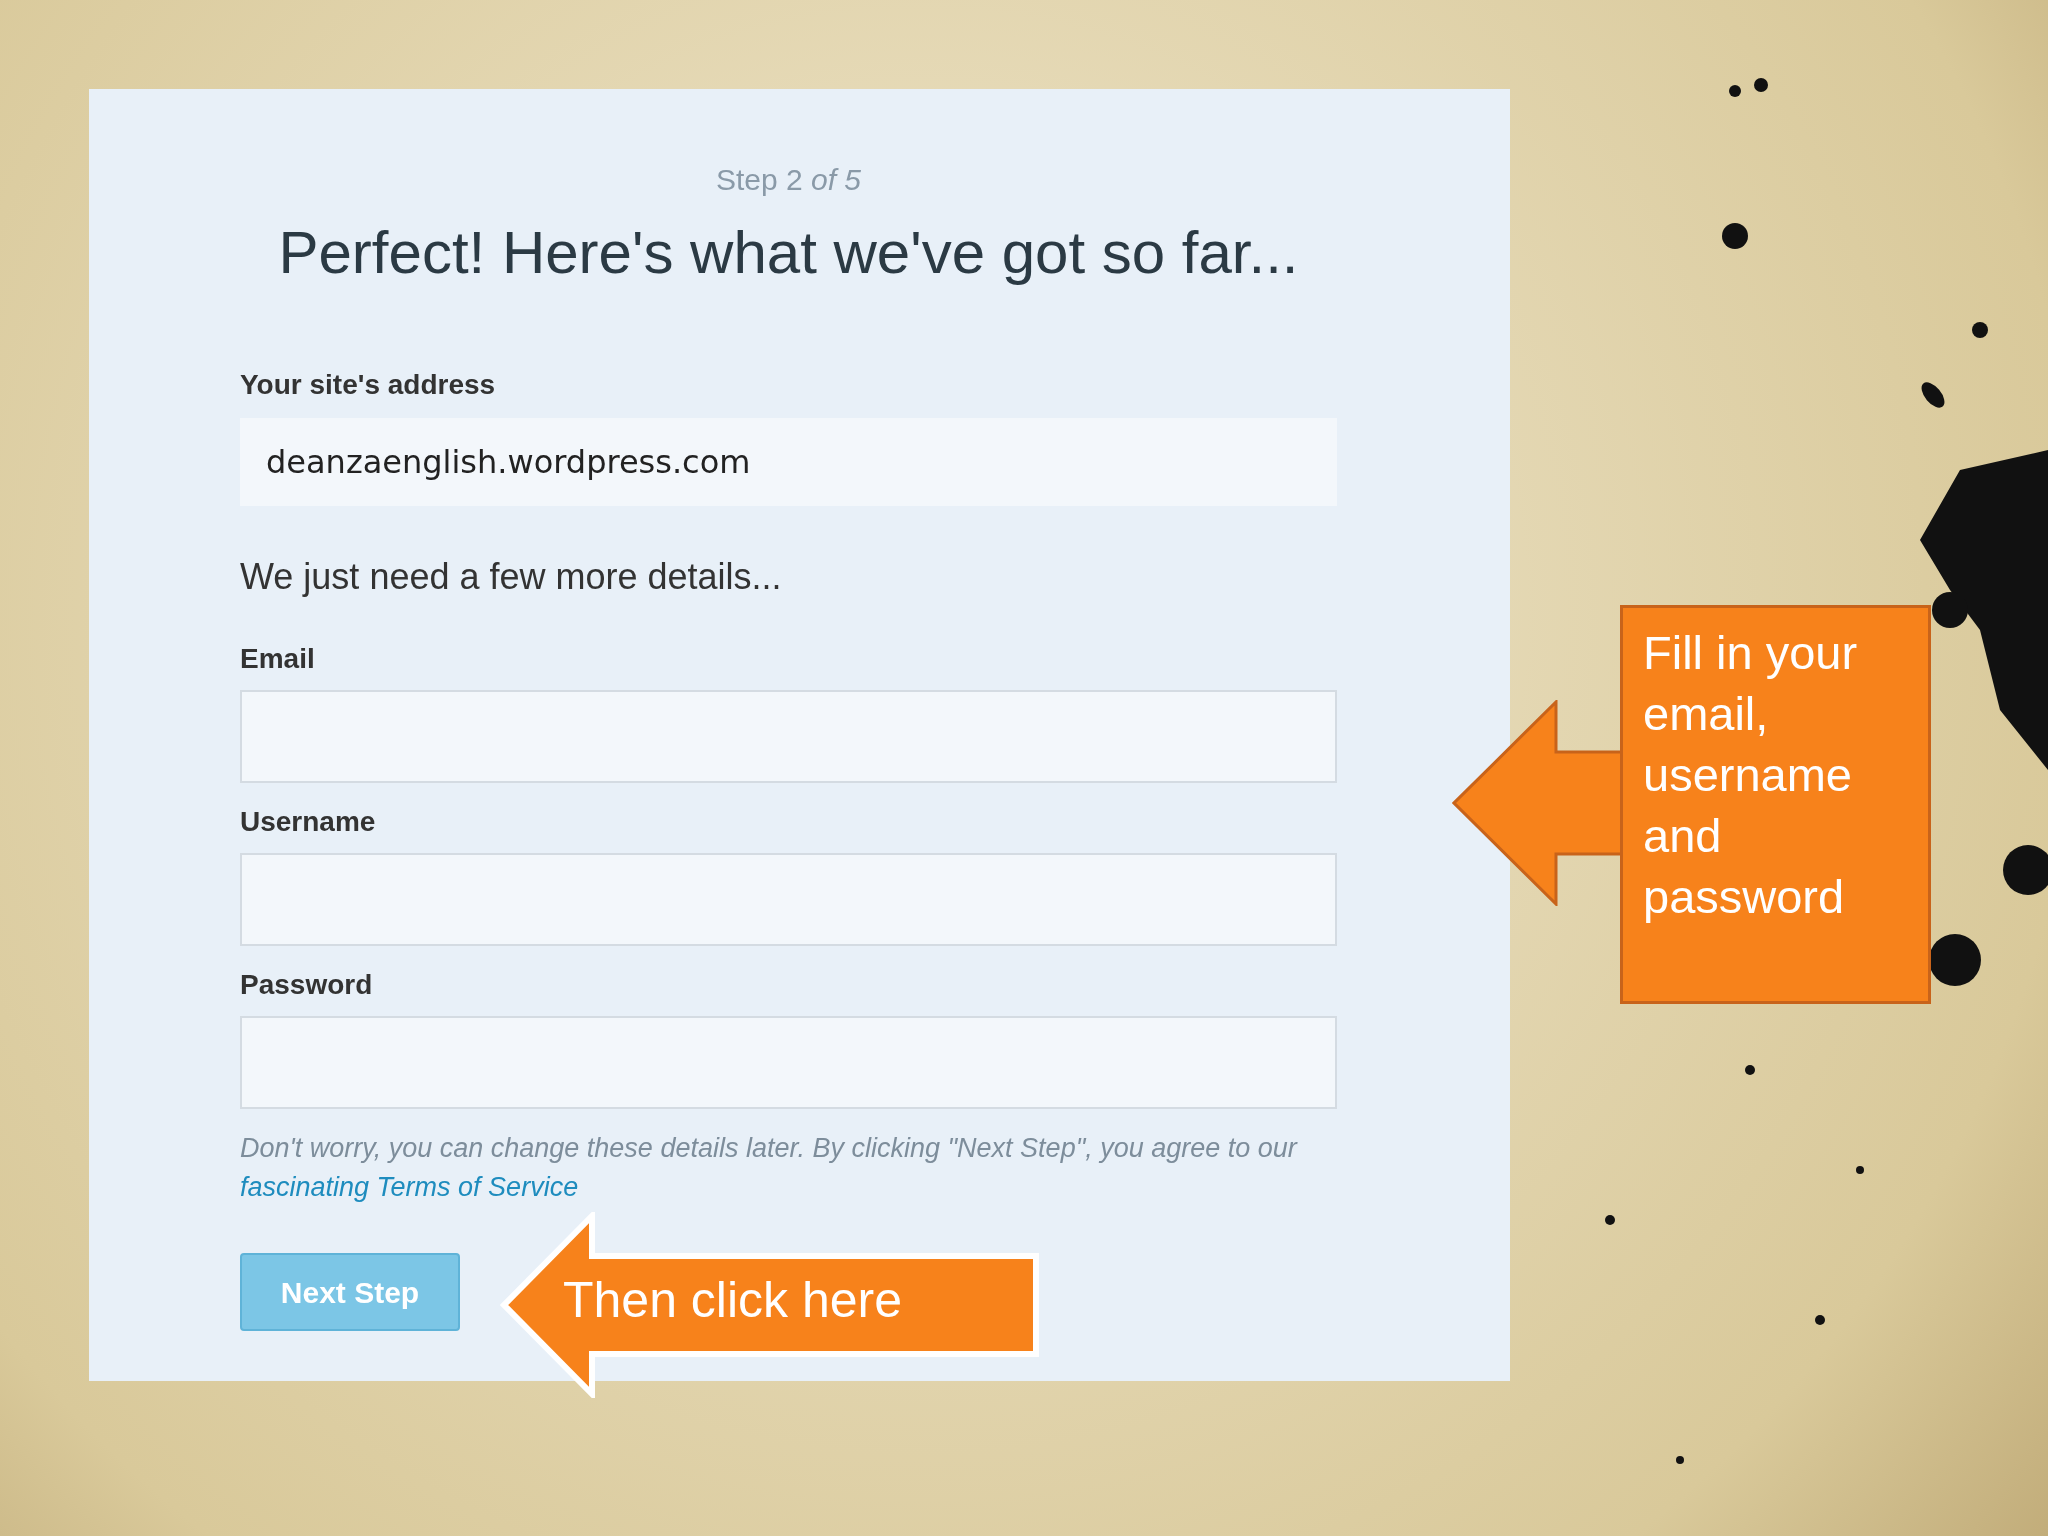 Image resolution: width=2048 pixels, height=1536 pixels. Describe the element at coordinates (733, 1300) in the screenshot. I see `callout-text: Then click here` at that location.